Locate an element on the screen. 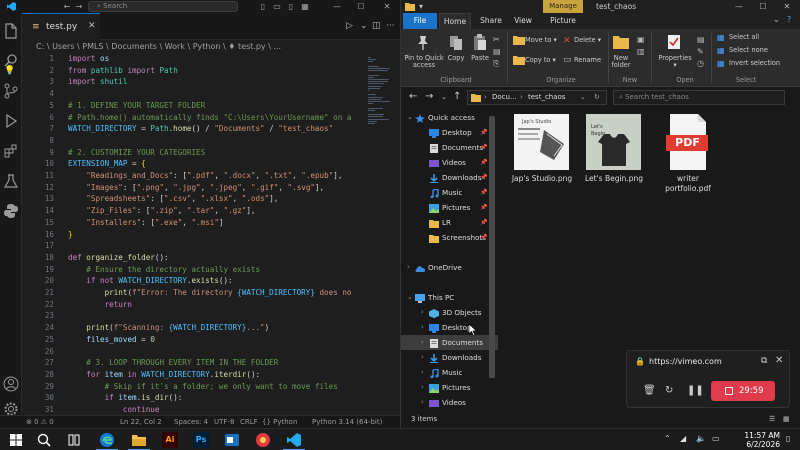  tab-share: Share is located at coordinates (491, 21).